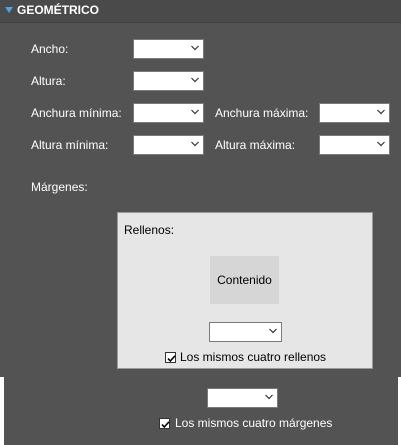  What do you see at coordinates (245, 332) in the screenshot?
I see `padding-dropdown` at bounding box center [245, 332].